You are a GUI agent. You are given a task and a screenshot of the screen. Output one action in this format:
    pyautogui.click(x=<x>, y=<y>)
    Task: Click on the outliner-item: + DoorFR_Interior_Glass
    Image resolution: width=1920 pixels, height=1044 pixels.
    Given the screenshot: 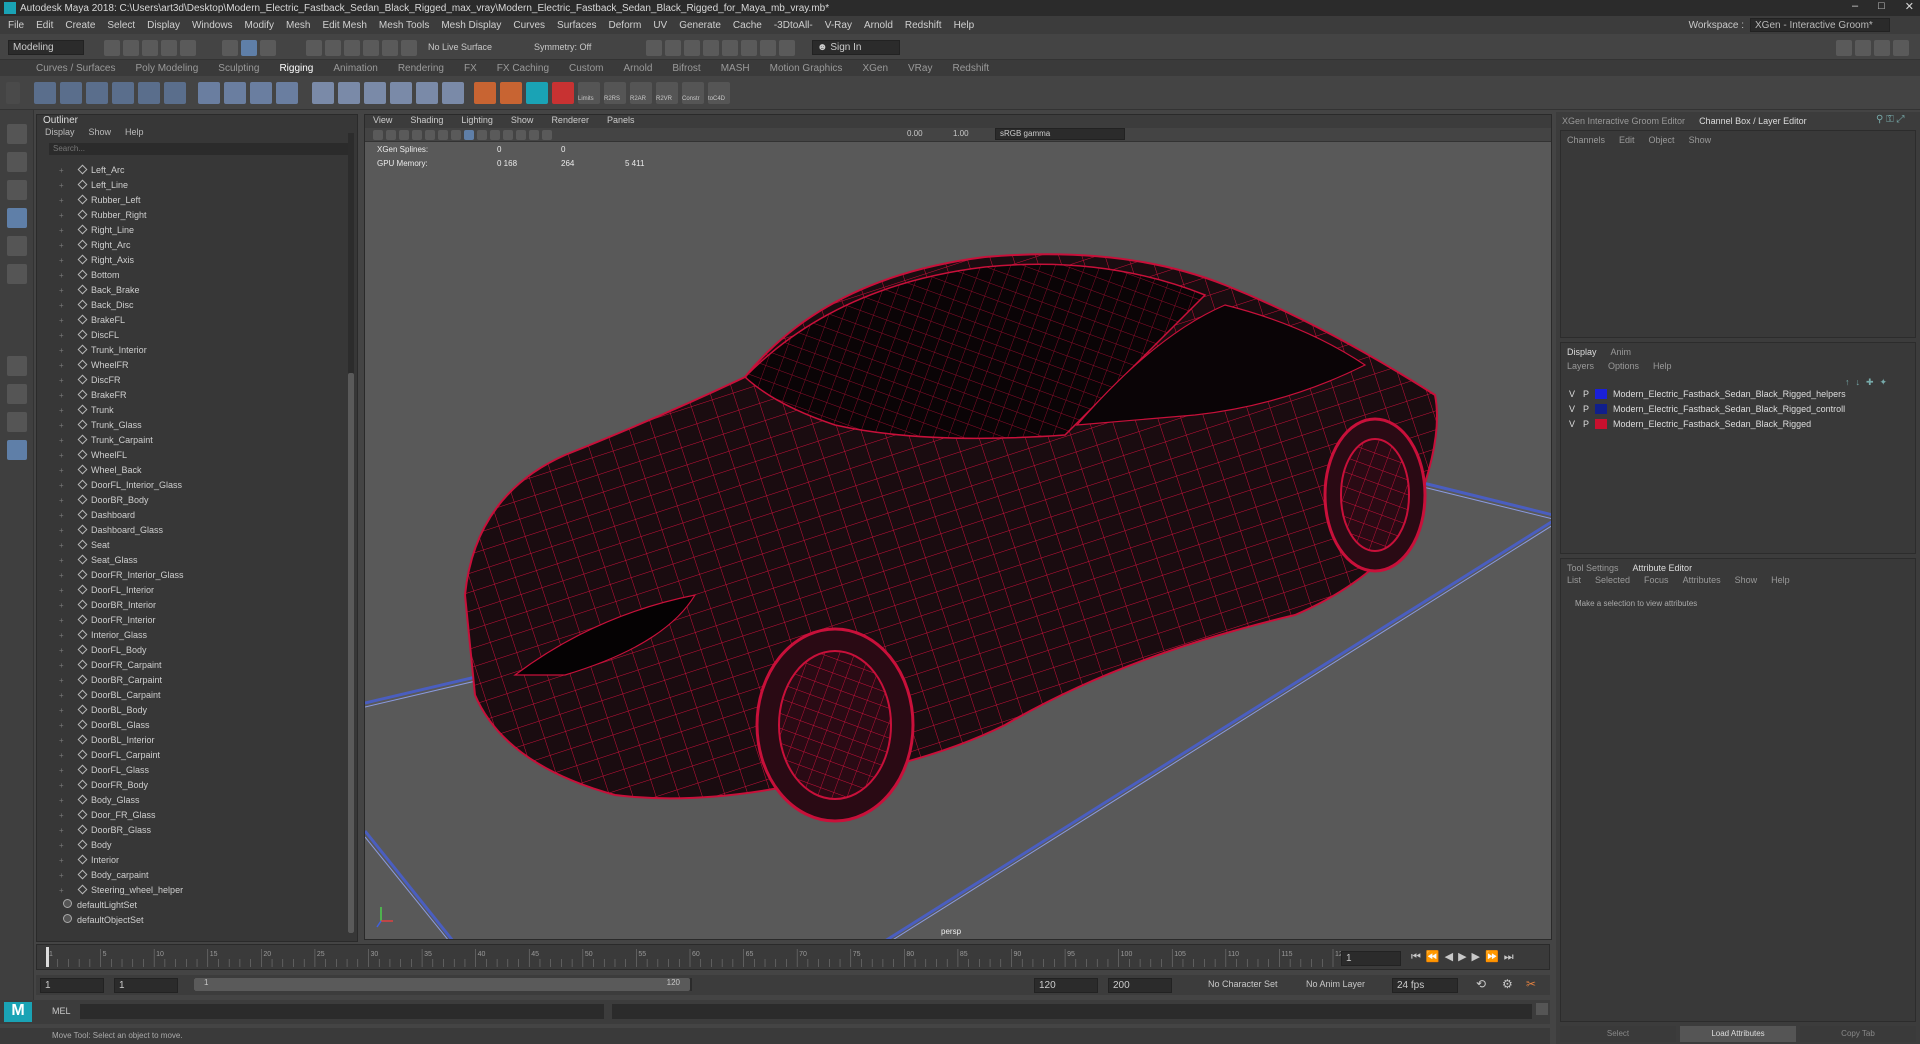 What is the action you would take?
    pyautogui.click(x=187, y=575)
    